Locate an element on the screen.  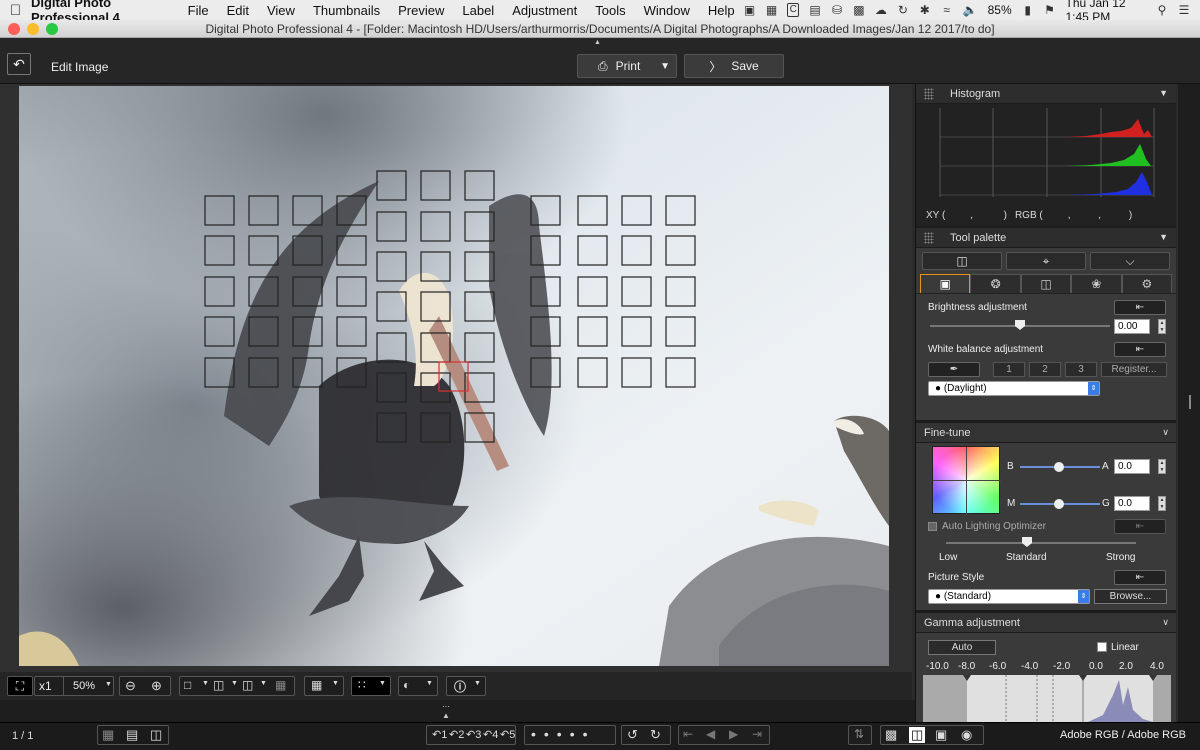
a-stepper: ▲ ▼ is located at coordinates (1162, 466).